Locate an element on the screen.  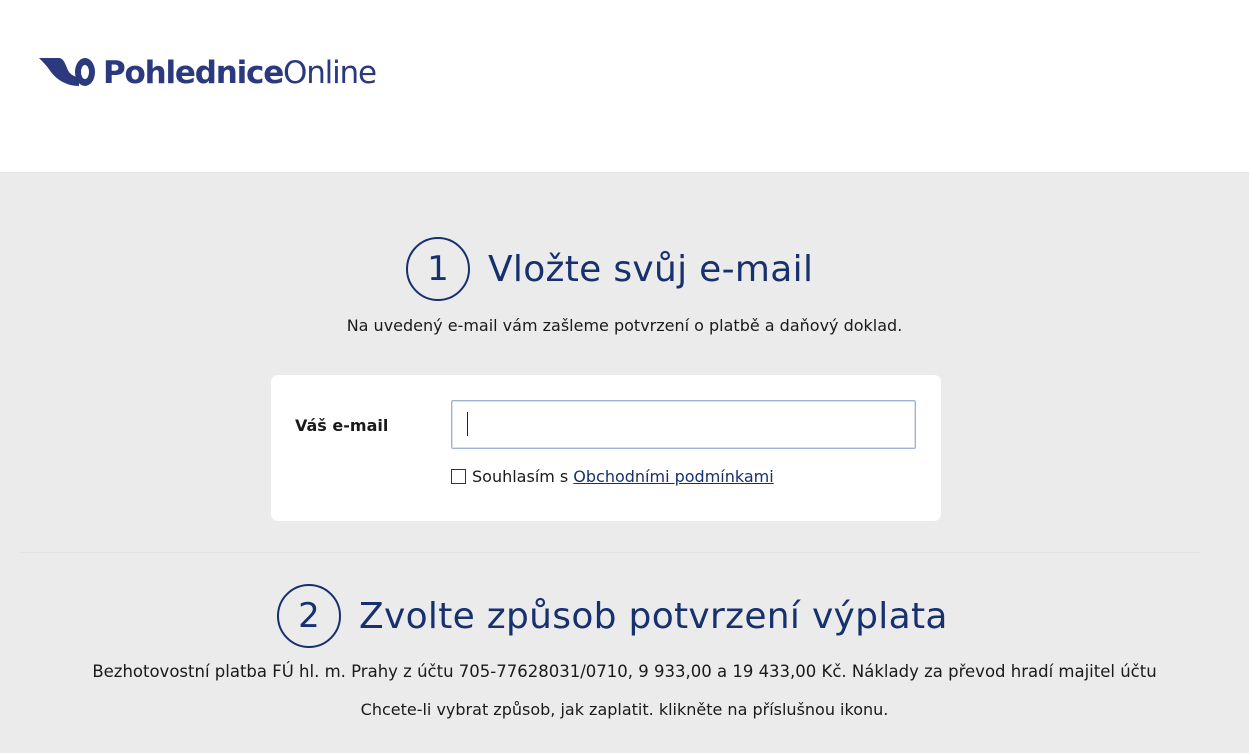
terms-link: Obchodními podmínkami is located at coordinates (673, 476).